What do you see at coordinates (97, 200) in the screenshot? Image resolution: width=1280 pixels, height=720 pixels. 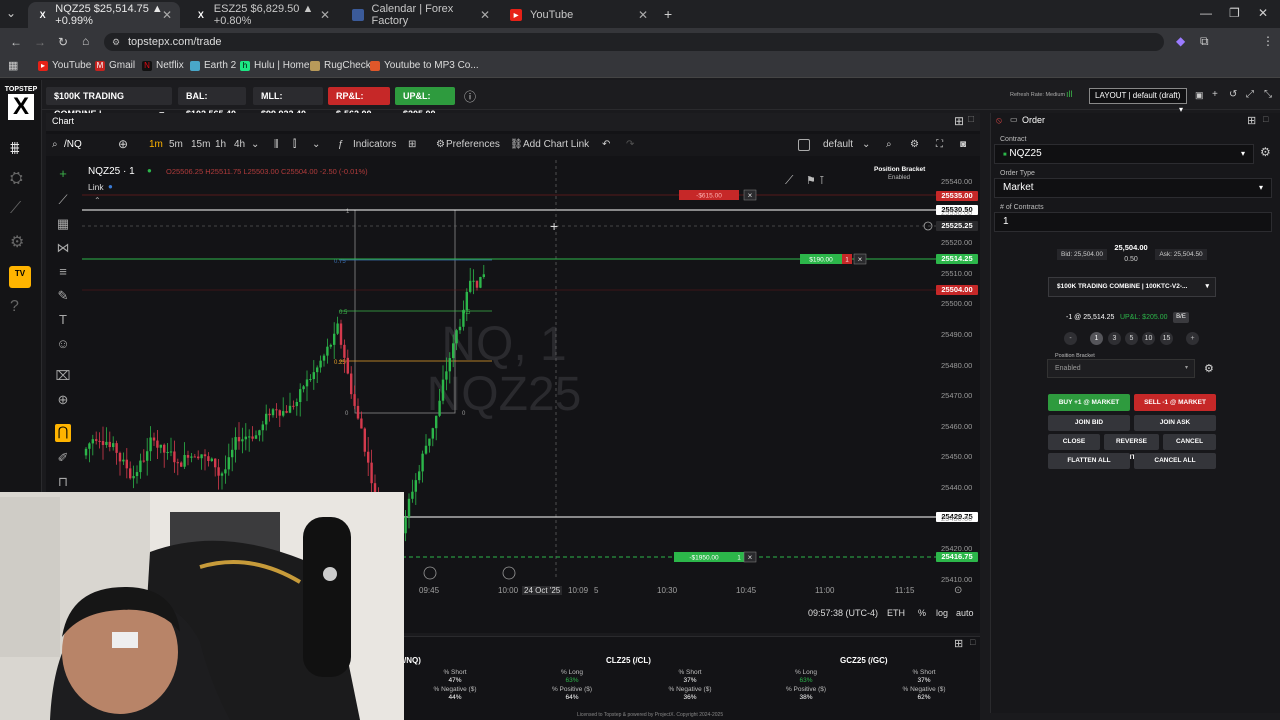 I see `collapse-icon: ⌃` at bounding box center [97, 200].